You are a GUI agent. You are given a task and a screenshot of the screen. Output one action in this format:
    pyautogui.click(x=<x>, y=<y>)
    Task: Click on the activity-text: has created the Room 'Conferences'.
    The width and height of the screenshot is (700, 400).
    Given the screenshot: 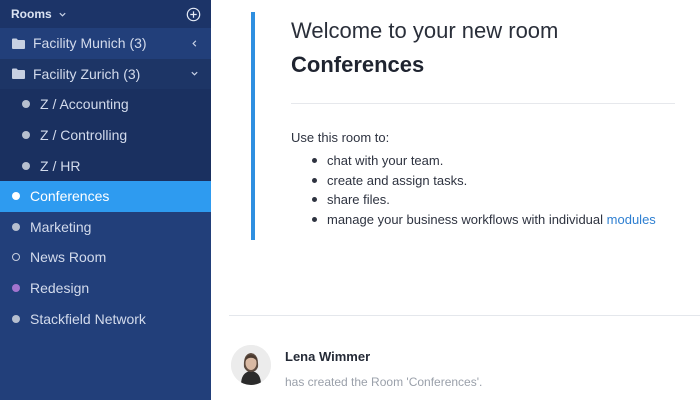 What is the action you would take?
    pyautogui.click(x=384, y=382)
    